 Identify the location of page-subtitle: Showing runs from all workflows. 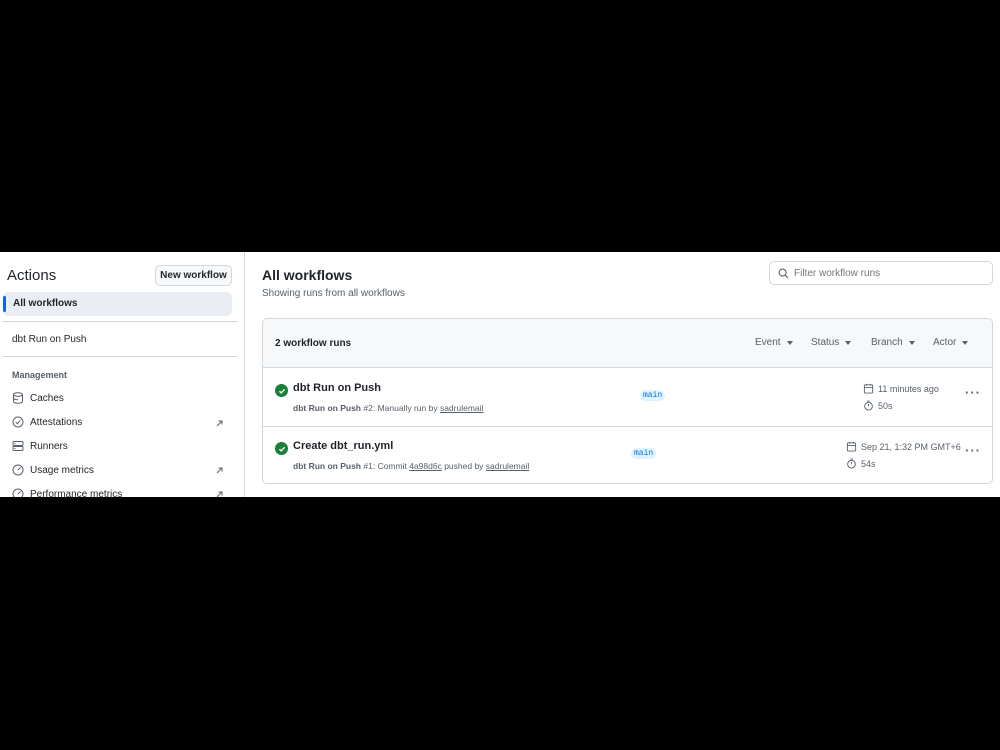
(333, 293).